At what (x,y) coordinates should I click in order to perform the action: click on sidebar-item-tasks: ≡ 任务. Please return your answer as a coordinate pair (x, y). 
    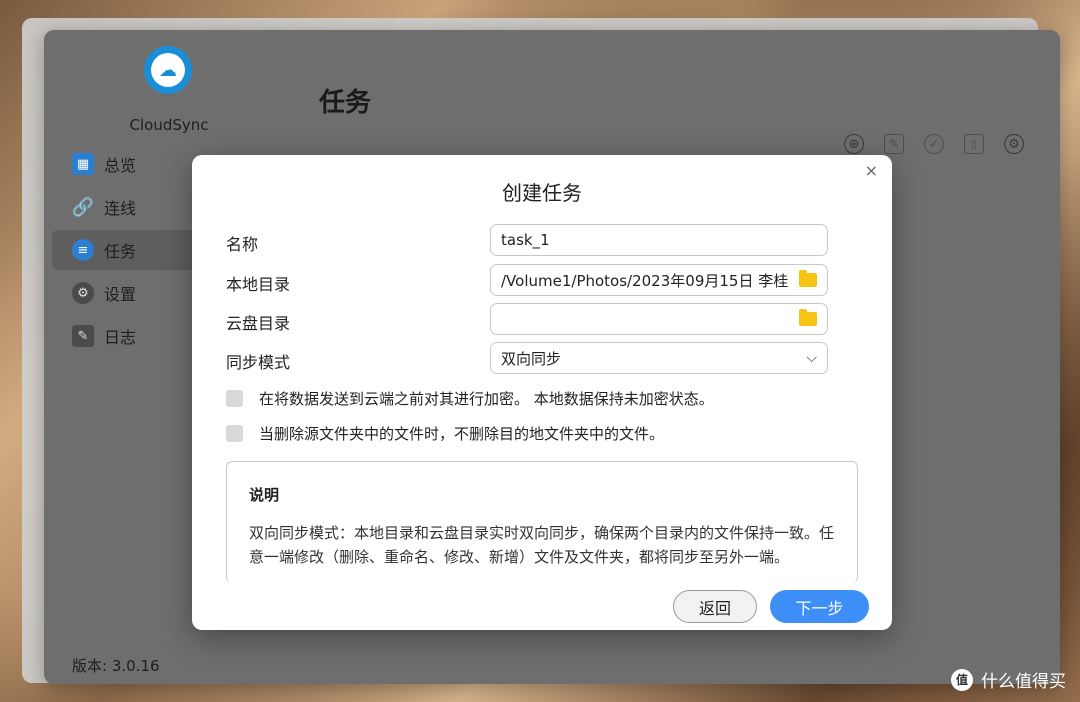
    Looking at the image, I should click on (122, 250).